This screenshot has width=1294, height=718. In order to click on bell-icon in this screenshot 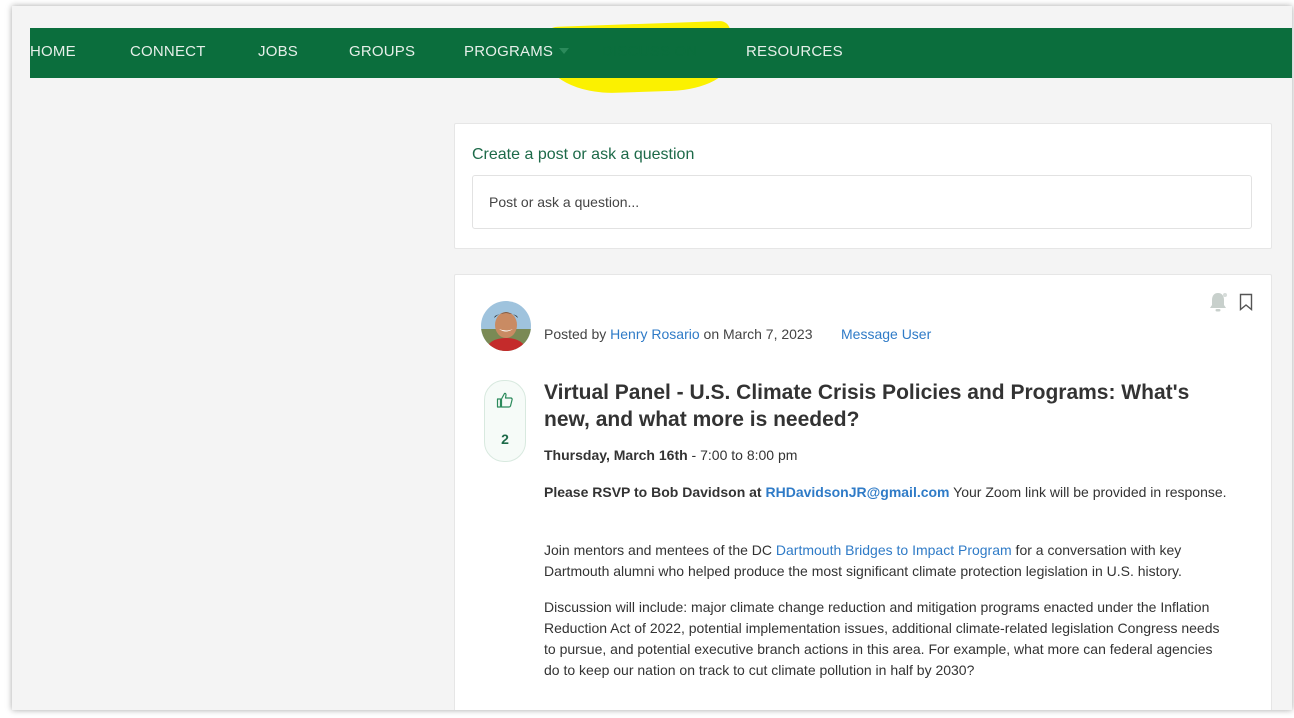, I will do `click(1218, 304)`.